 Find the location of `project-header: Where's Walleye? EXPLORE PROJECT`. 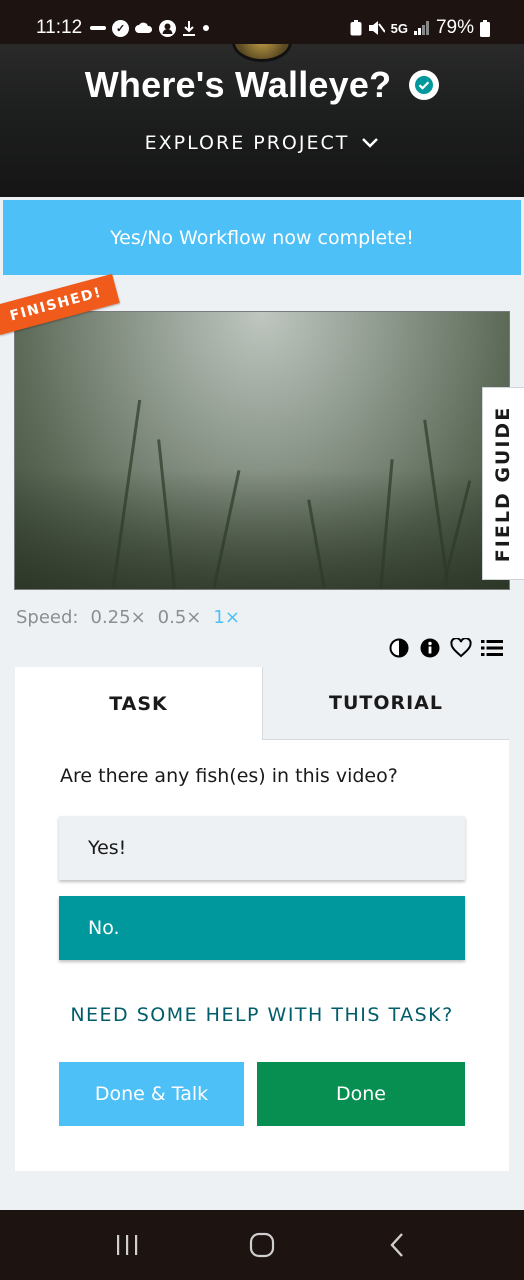

project-header: Where's Walleye? EXPLORE PROJECT is located at coordinates (262, 120).